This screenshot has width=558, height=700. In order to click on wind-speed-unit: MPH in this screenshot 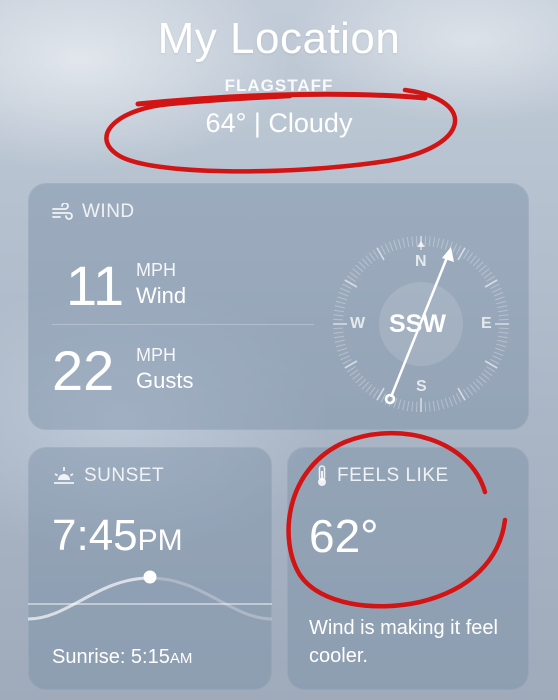, I will do `click(156, 270)`.